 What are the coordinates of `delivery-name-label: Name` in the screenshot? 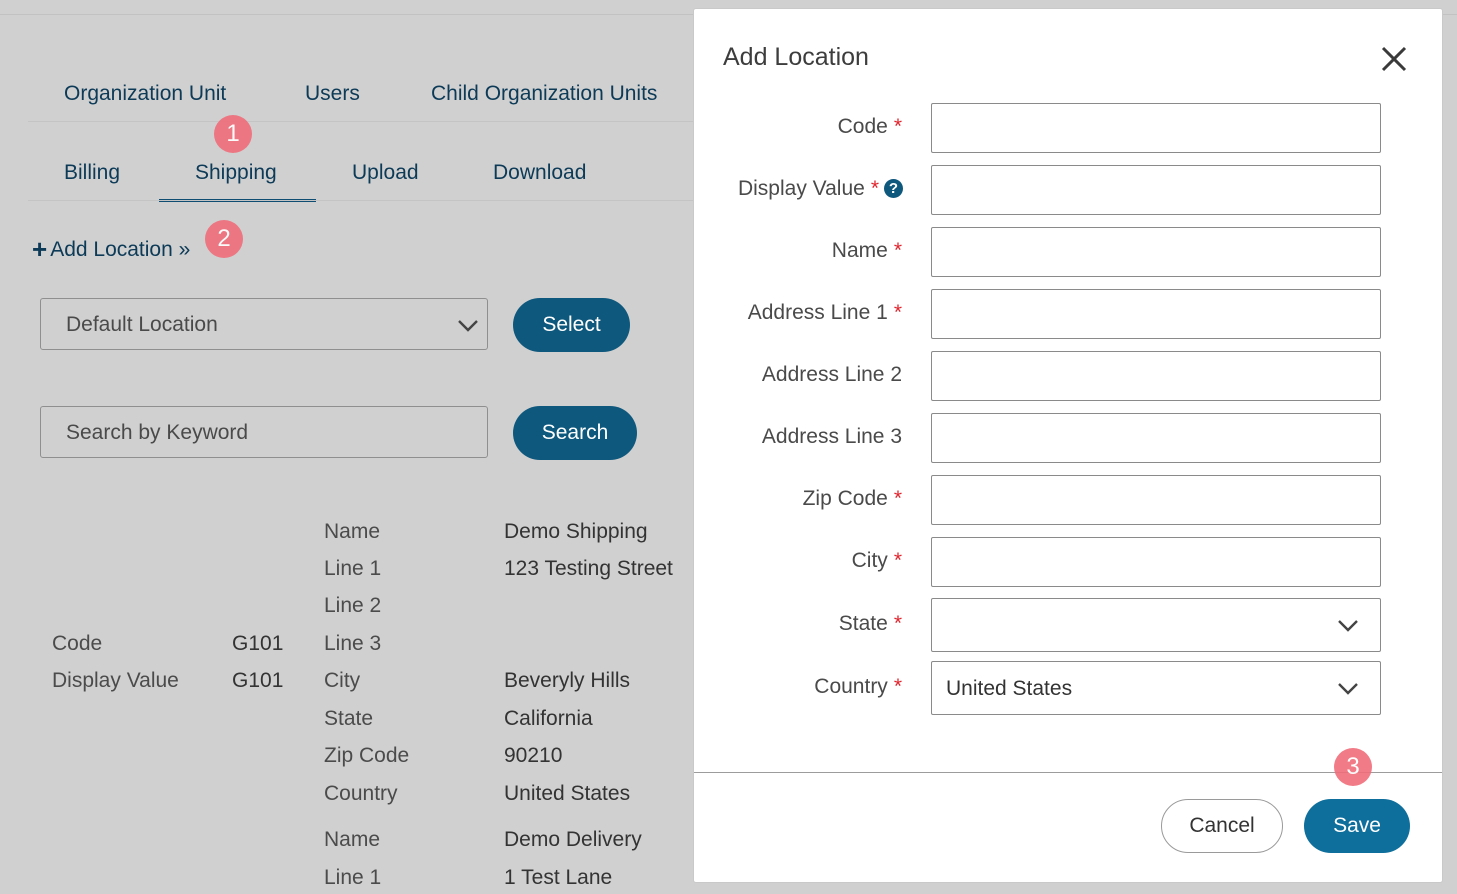 It's located at (352, 839).